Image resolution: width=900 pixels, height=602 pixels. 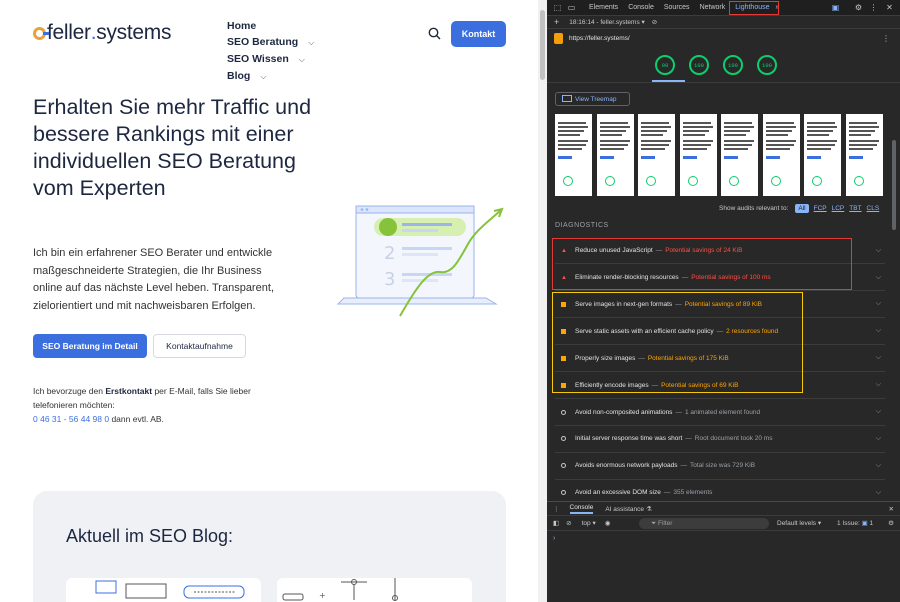 What do you see at coordinates (542, 301) in the screenshot?
I see `page-scrollbar` at bounding box center [542, 301].